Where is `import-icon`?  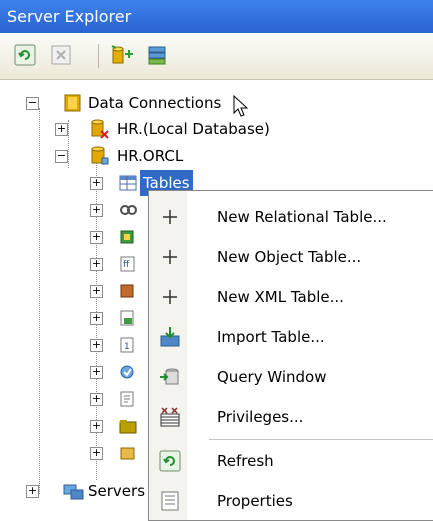 import-icon is located at coordinates (170, 337).